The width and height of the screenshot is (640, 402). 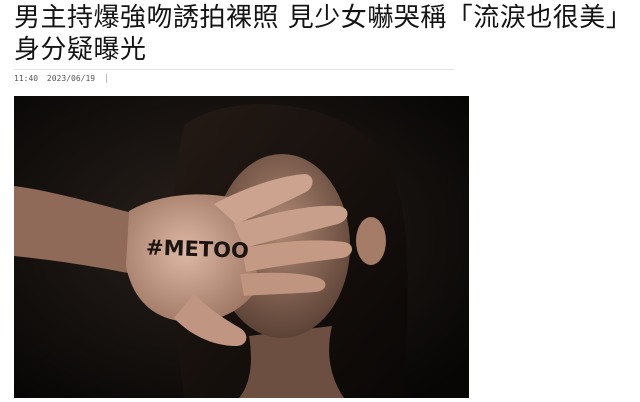 What do you see at coordinates (71, 78) in the screenshot?
I see `publish-date: 2023/06/19` at bounding box center [71, 78].